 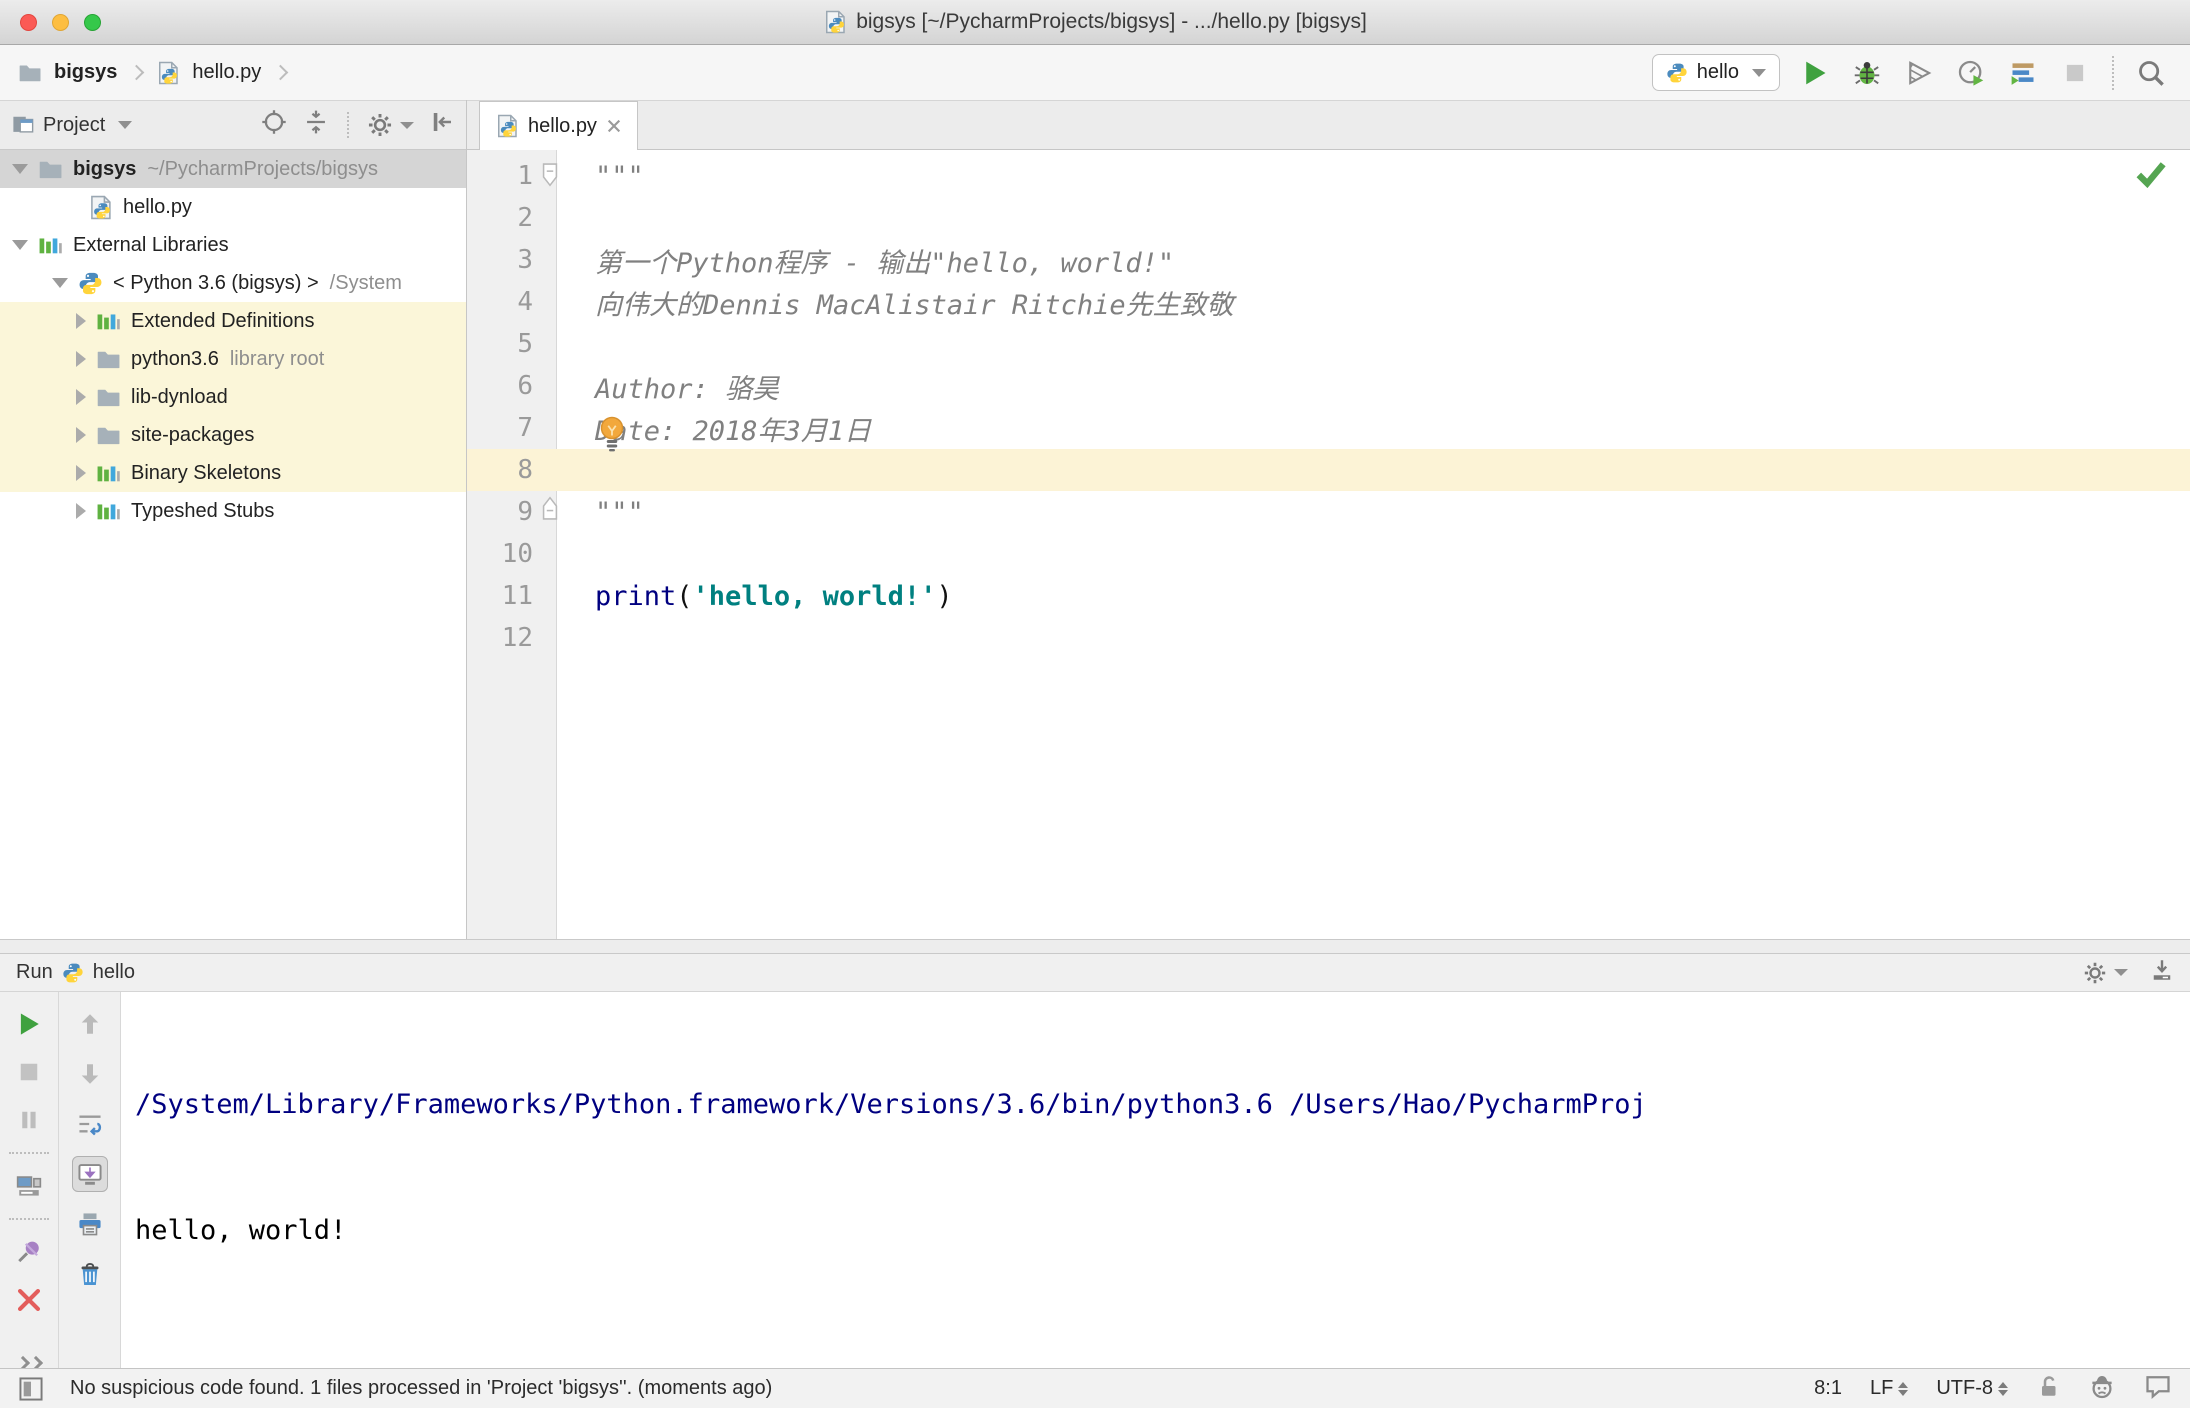 What do you see at coordinates (29, 1252) in the screenshot?
I see `pin-tab-button` at bounding box center [29, 1252].